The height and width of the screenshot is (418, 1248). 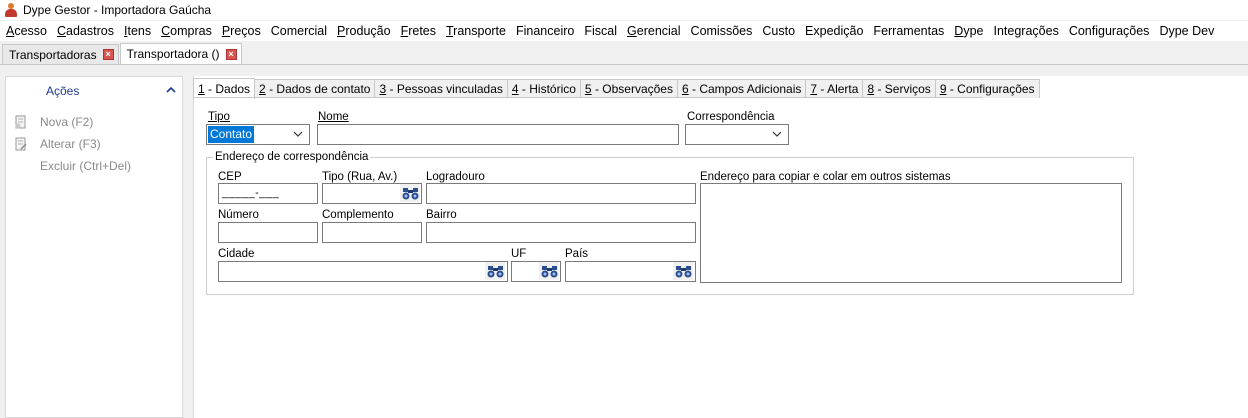 What do you see at coordinates (624, 10) in the screenshot?
I see `title-bar: Dype Gestor - Importadora Gaúcha` at bounding box center [624, 10].